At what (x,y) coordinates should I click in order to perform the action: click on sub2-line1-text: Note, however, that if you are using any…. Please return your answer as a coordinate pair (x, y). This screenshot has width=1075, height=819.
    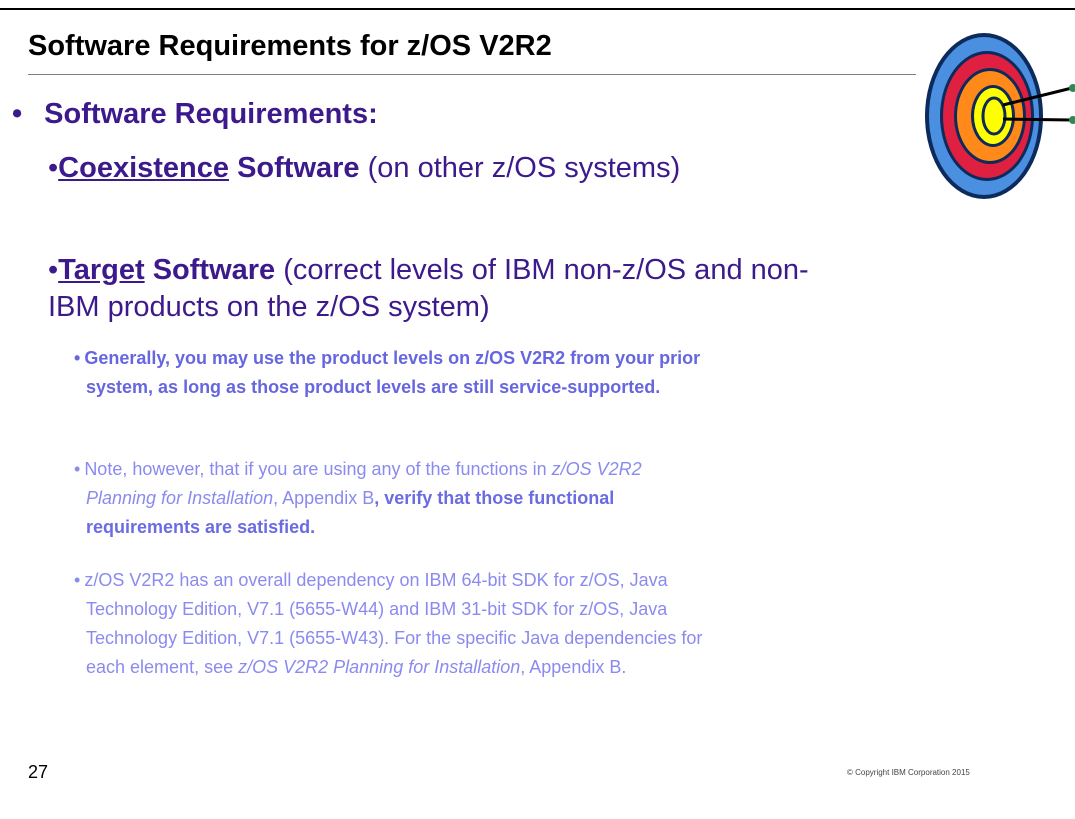
    Looking at the image, I should click on (318, 469).